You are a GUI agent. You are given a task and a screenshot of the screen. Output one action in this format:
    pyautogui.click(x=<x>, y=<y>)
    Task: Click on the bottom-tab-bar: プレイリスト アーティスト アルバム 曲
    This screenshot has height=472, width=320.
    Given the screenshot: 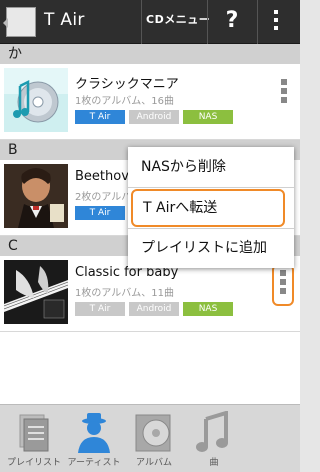 What is the action you would take?
    pyautogui.click(x=150, y=438)
    